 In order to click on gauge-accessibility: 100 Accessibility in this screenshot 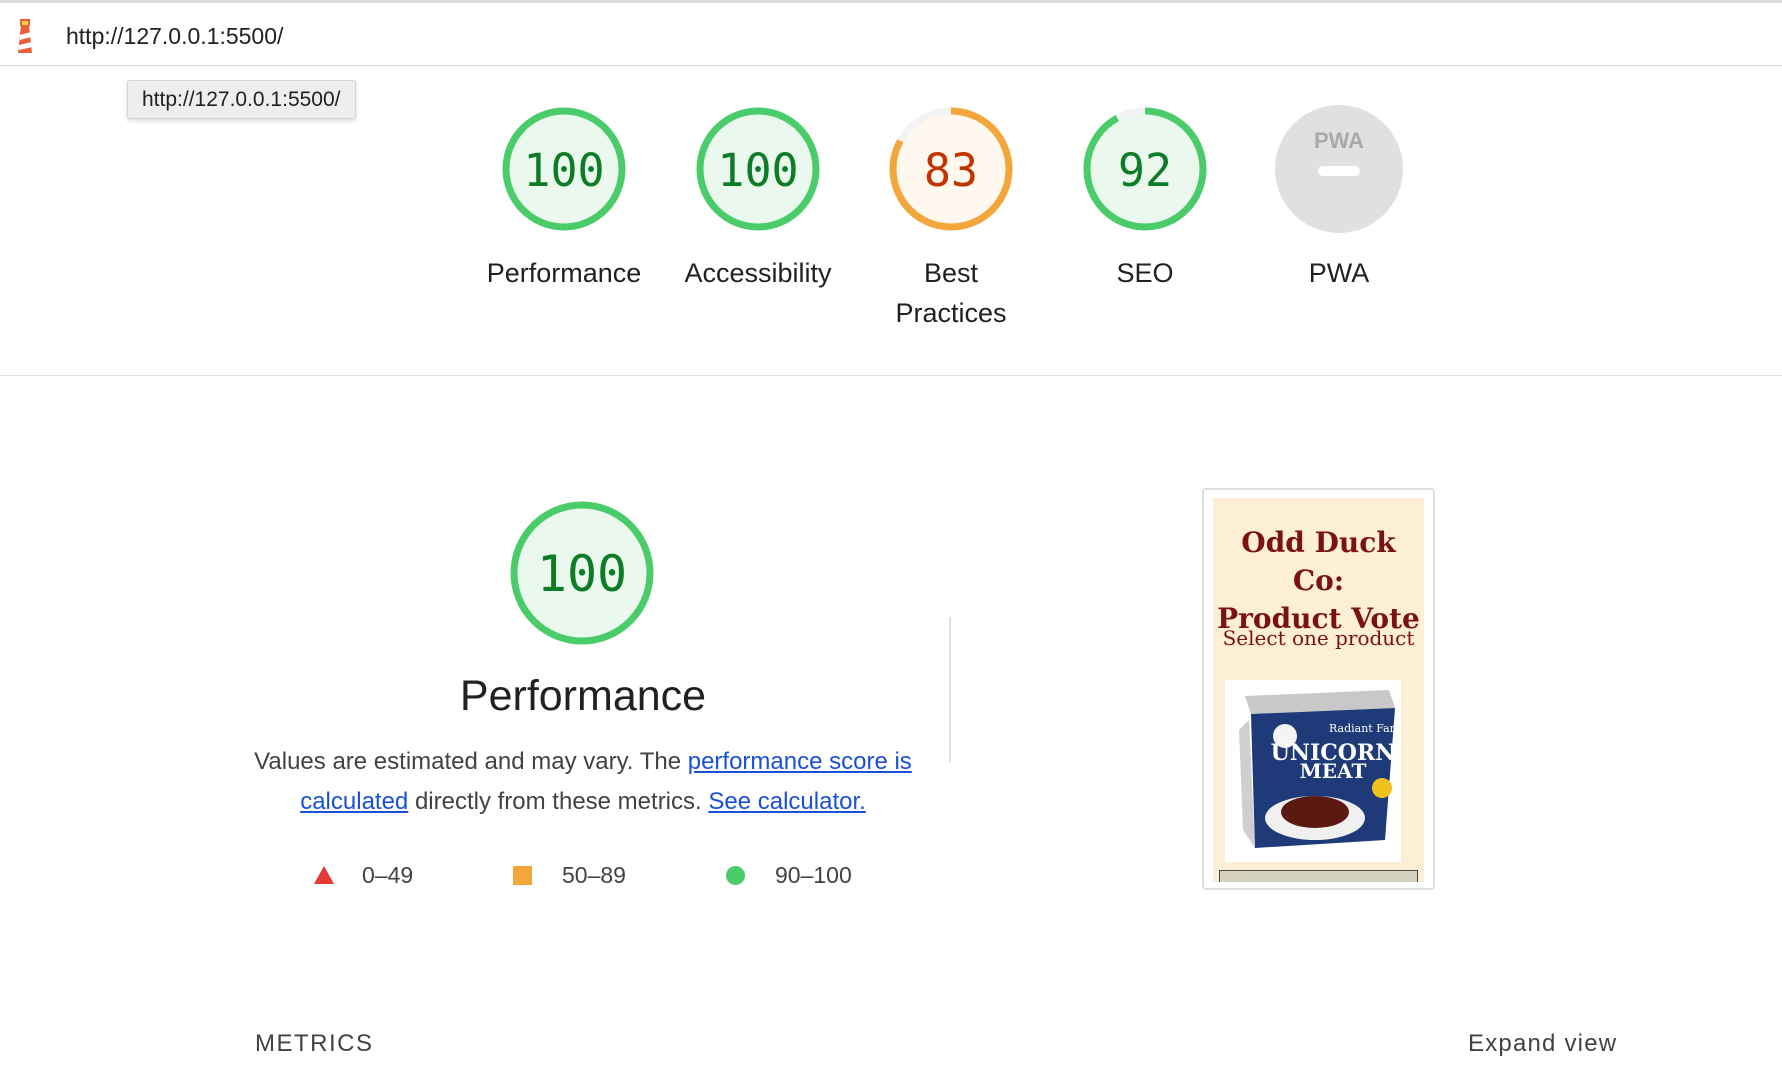, I will do `click(758, 199)`.